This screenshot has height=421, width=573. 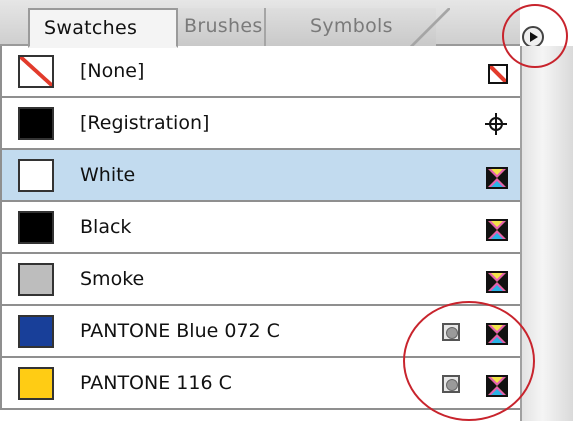 What do you see at coordinates (145, 123) in the screenshot?
I see `swatch-name: [Registration]` at bounding box center [145, 123].